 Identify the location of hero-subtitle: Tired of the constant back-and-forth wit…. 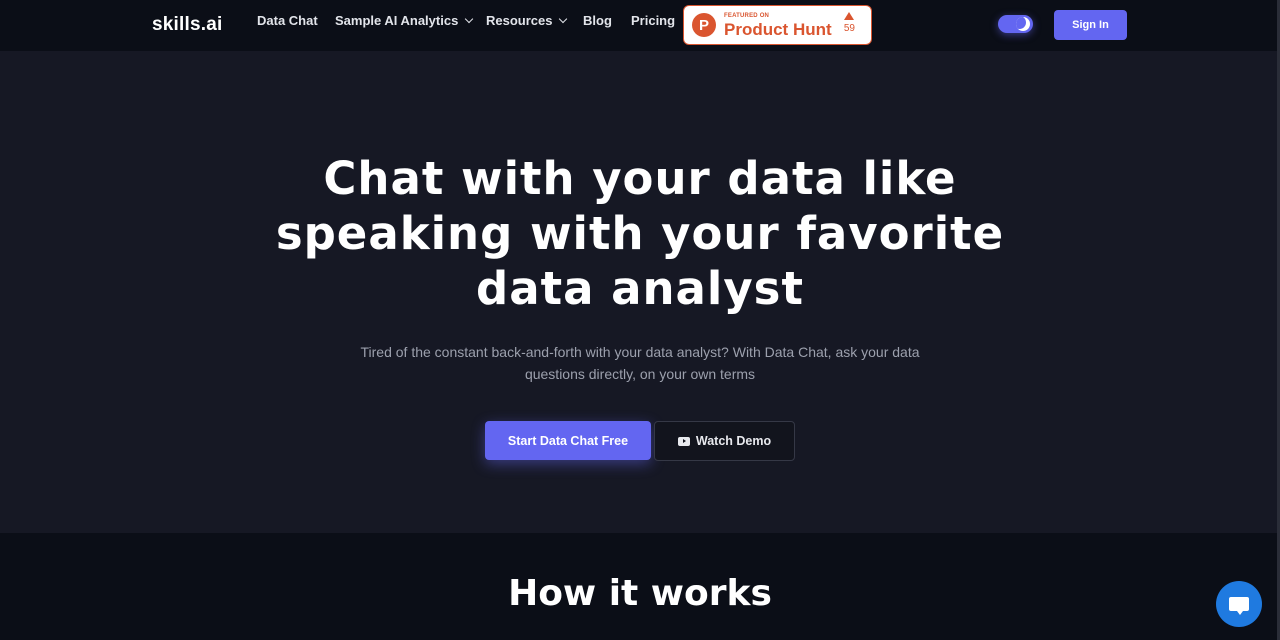
(640, 363).